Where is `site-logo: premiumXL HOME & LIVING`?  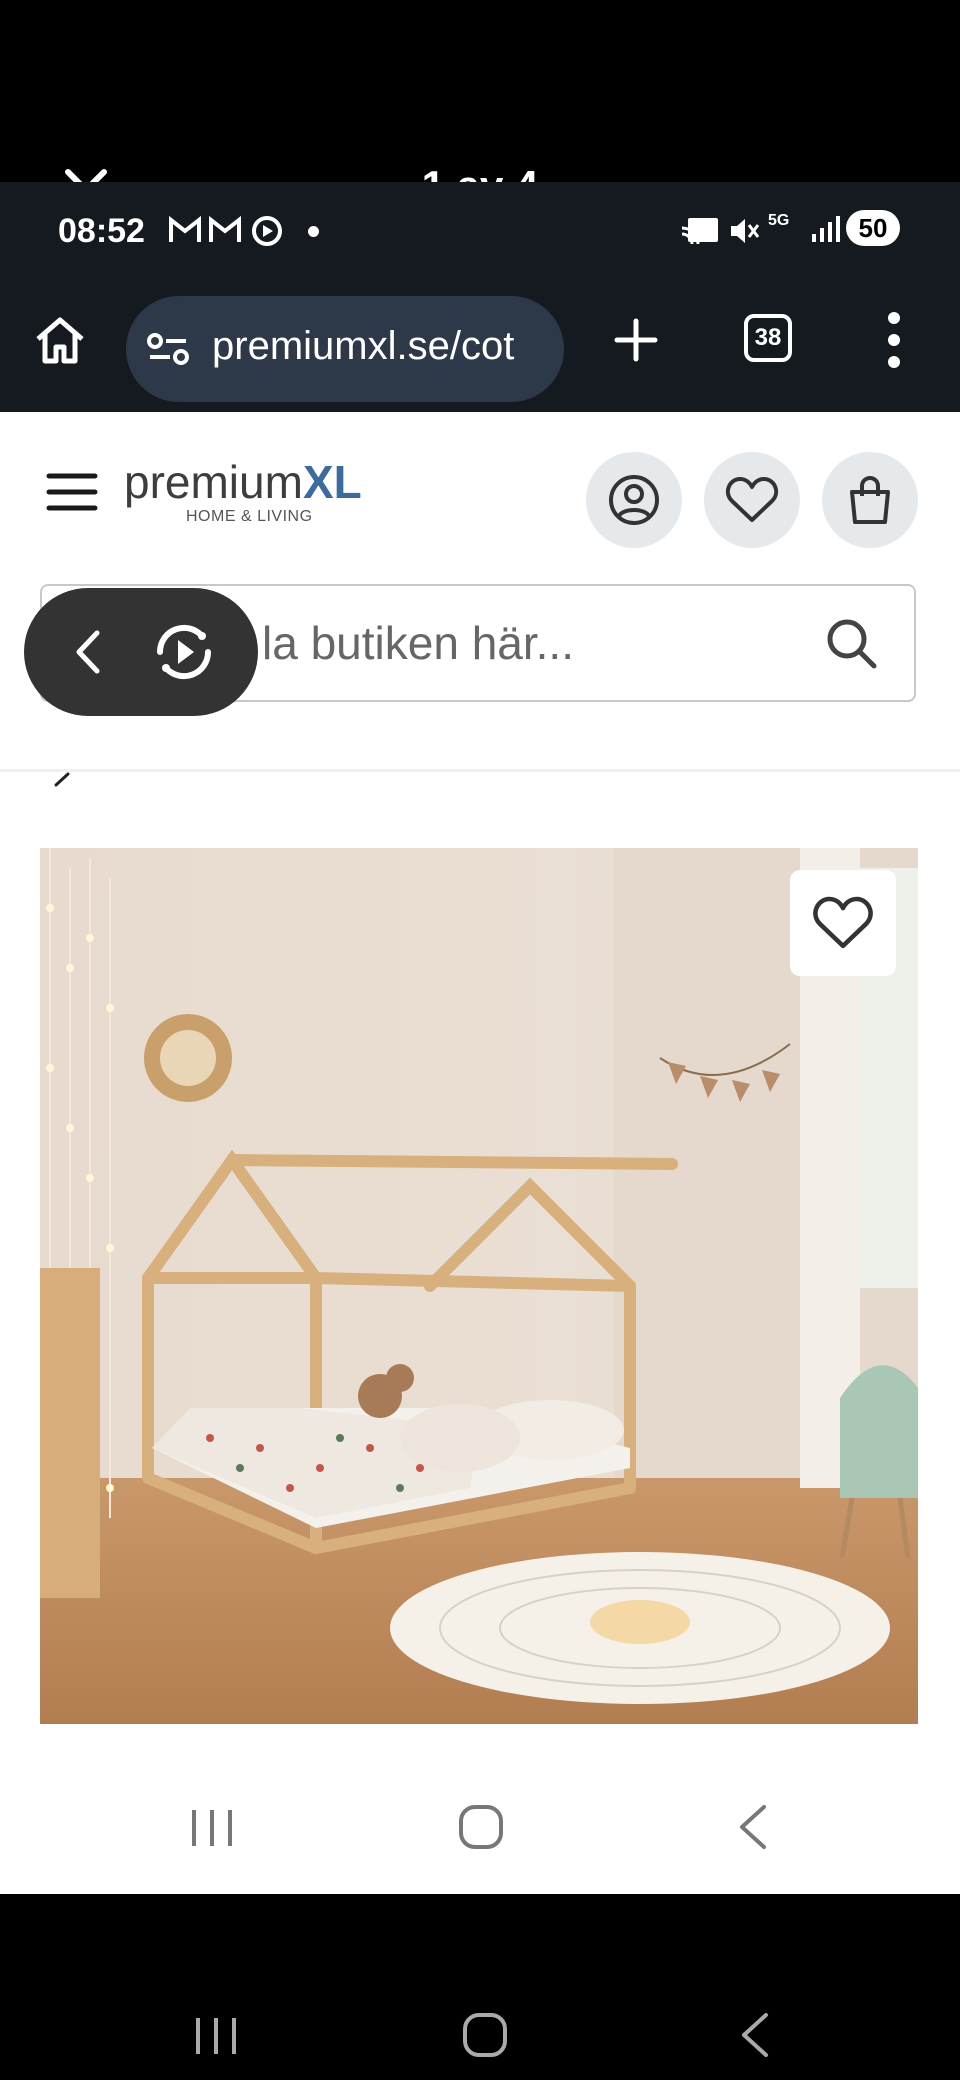
site-logo: premiumXL HOME & LIVING is located at coordinates (264, 496).